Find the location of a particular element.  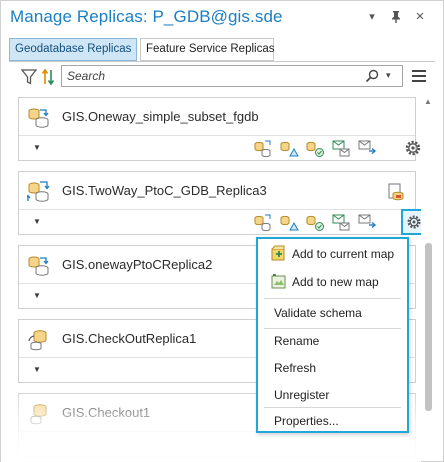

scroll-up-icon: ▲ is located at coordinates (428, 101).